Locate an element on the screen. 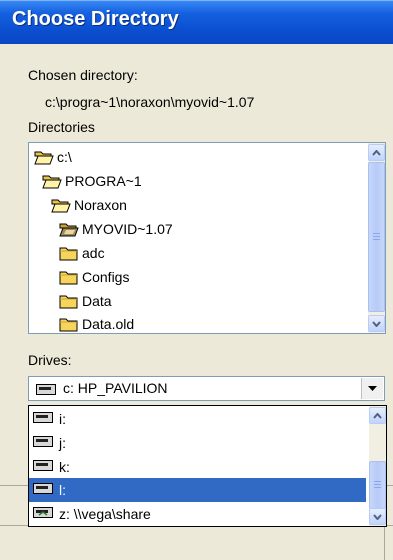  directory-item-label: adc is located at coordinates (93, 253).